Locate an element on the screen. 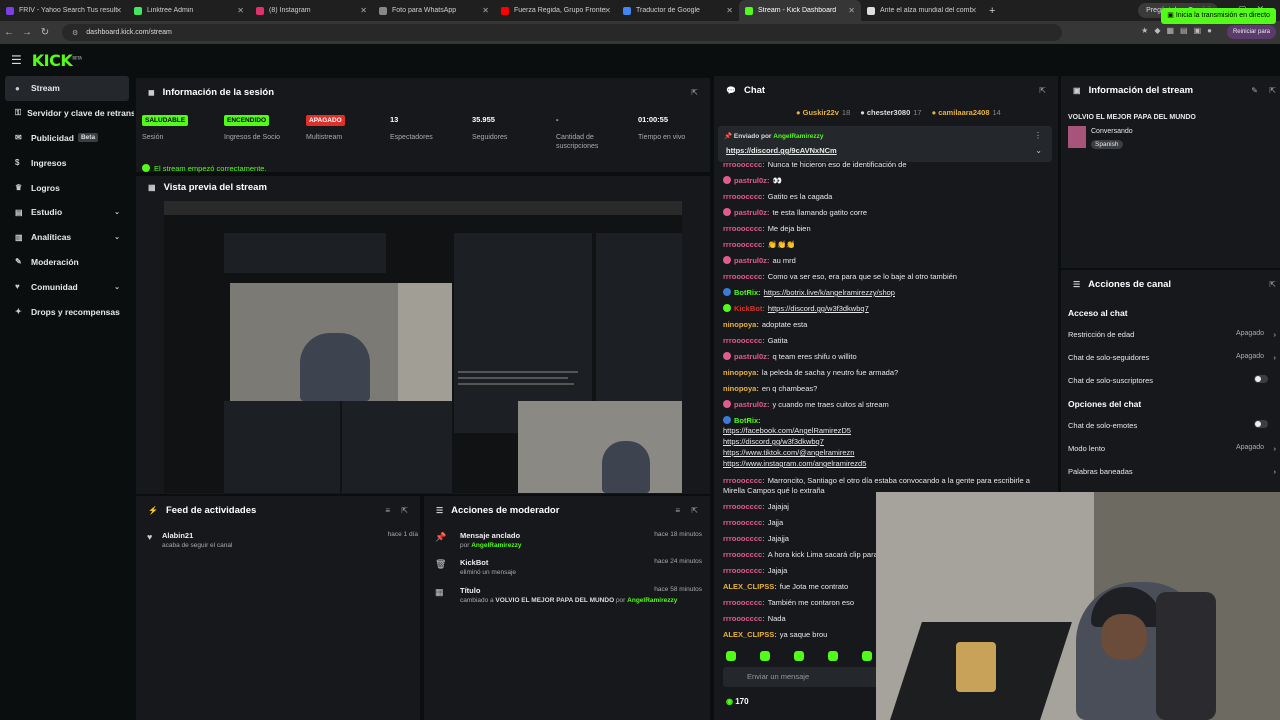  chat-link: https://www.tiktok.com/@angelramirezn is located at coordinates (788, 452).